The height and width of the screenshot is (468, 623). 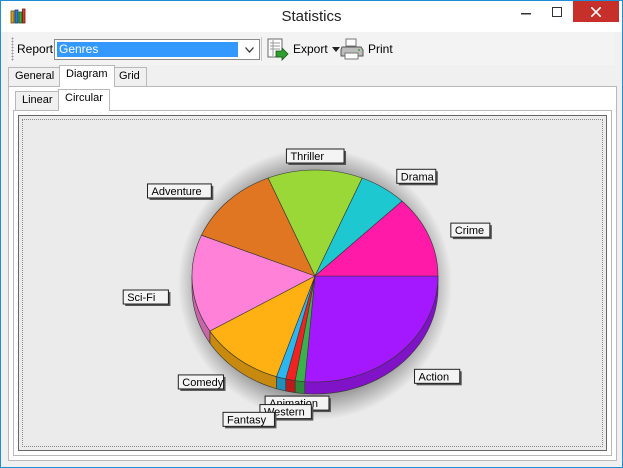 I want to click on maximize-icon, so click(x=557, y=11).